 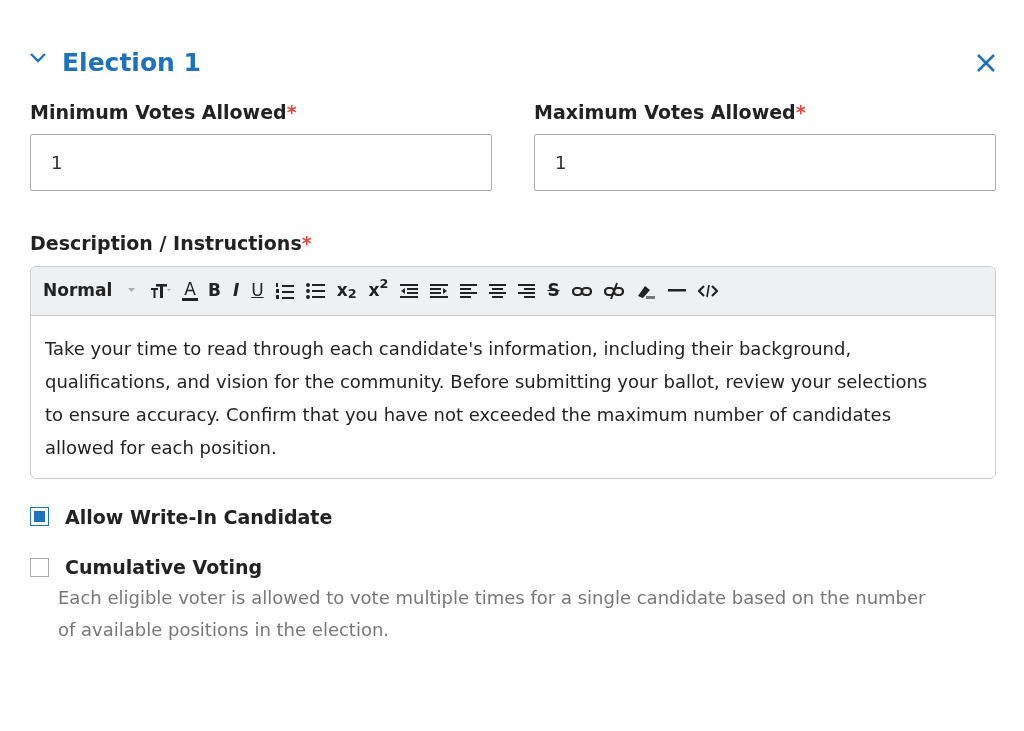 I want to click on horizontal-rule-icon, so click(x=676, y=290).